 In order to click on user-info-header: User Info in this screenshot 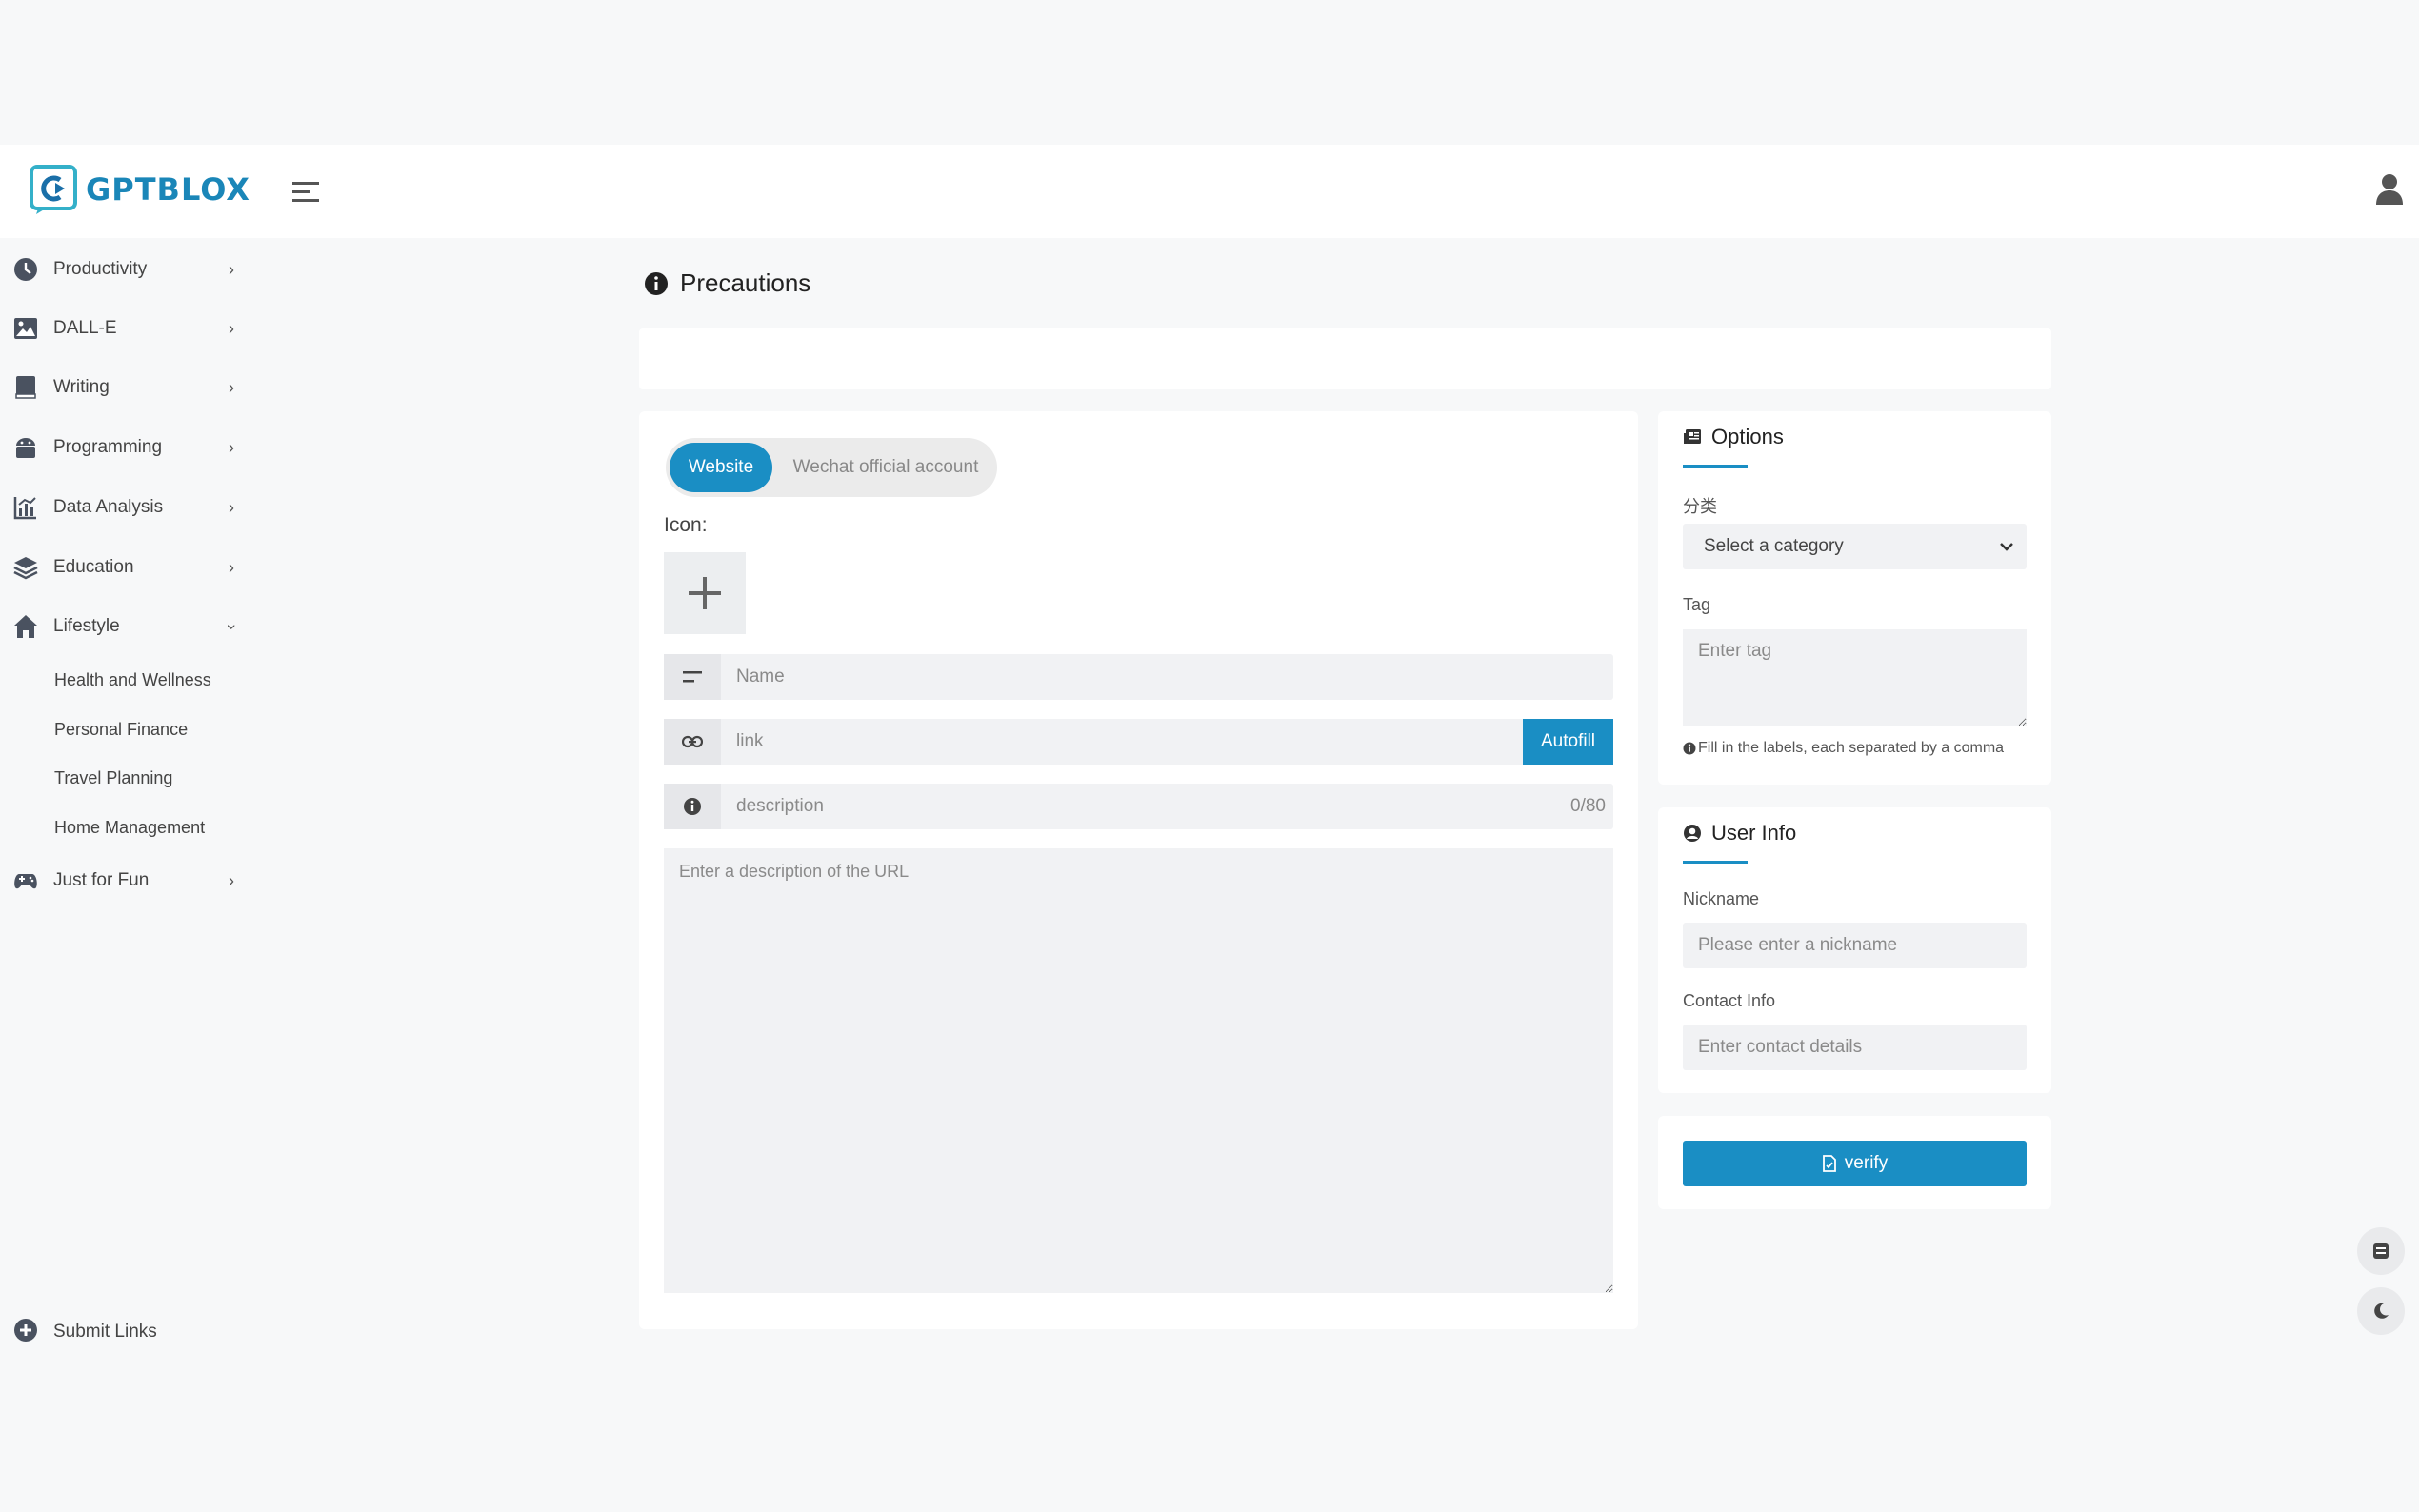, I will do `click(1739, 833)`.